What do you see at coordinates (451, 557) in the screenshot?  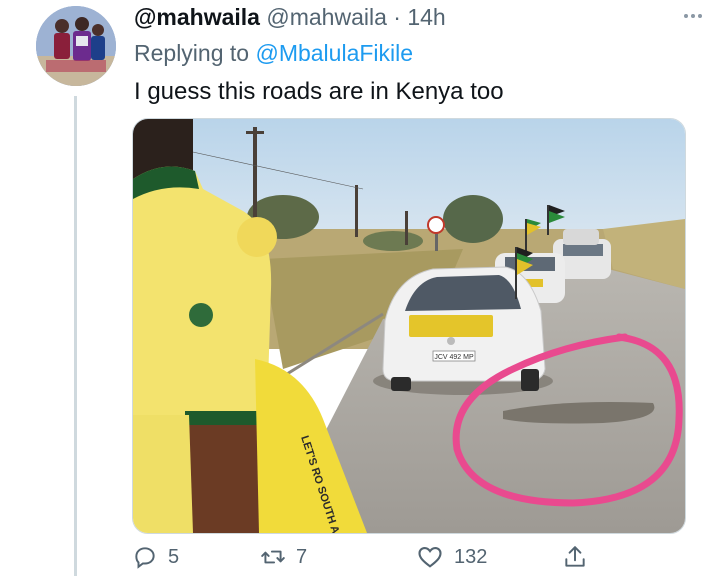 I see `like-button: 132` at bounding box center [451, 557].